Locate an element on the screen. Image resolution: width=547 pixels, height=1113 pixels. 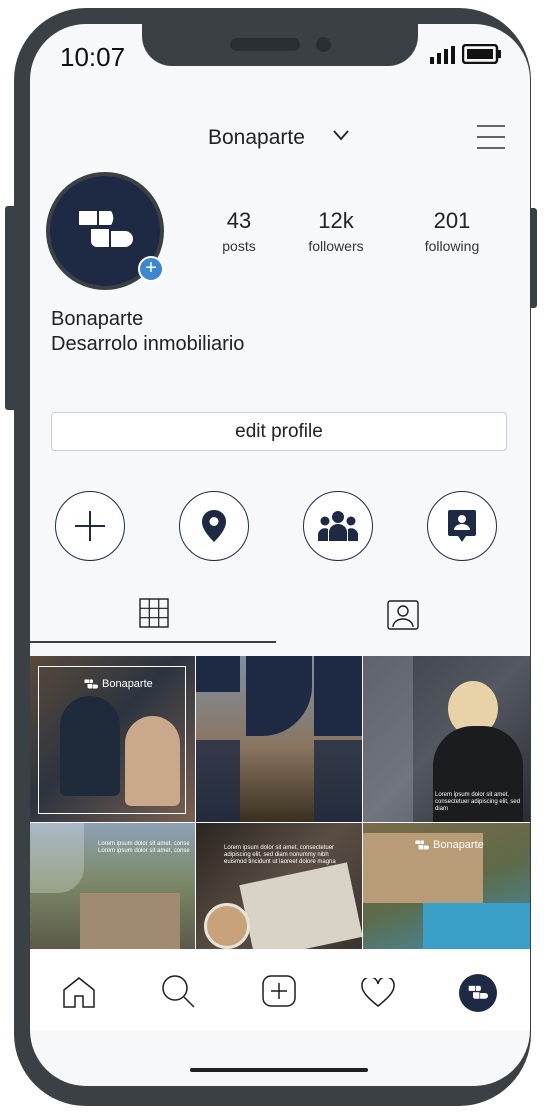
posts-count: 43 posts is located at coordinates (239, 231).